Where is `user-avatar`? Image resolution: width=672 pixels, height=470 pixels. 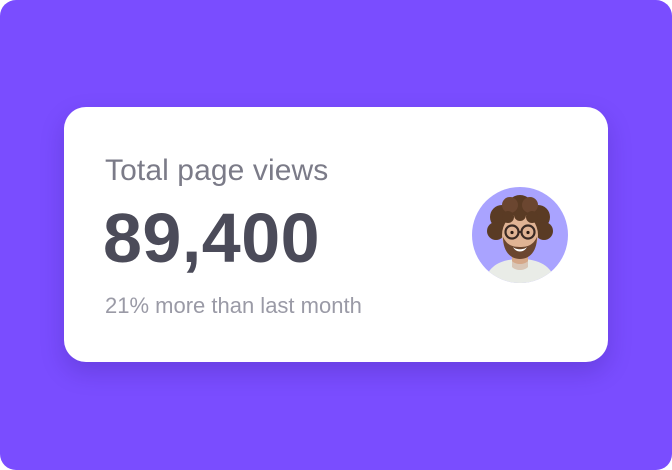
user-avatar is located at coordinates (520, 235).